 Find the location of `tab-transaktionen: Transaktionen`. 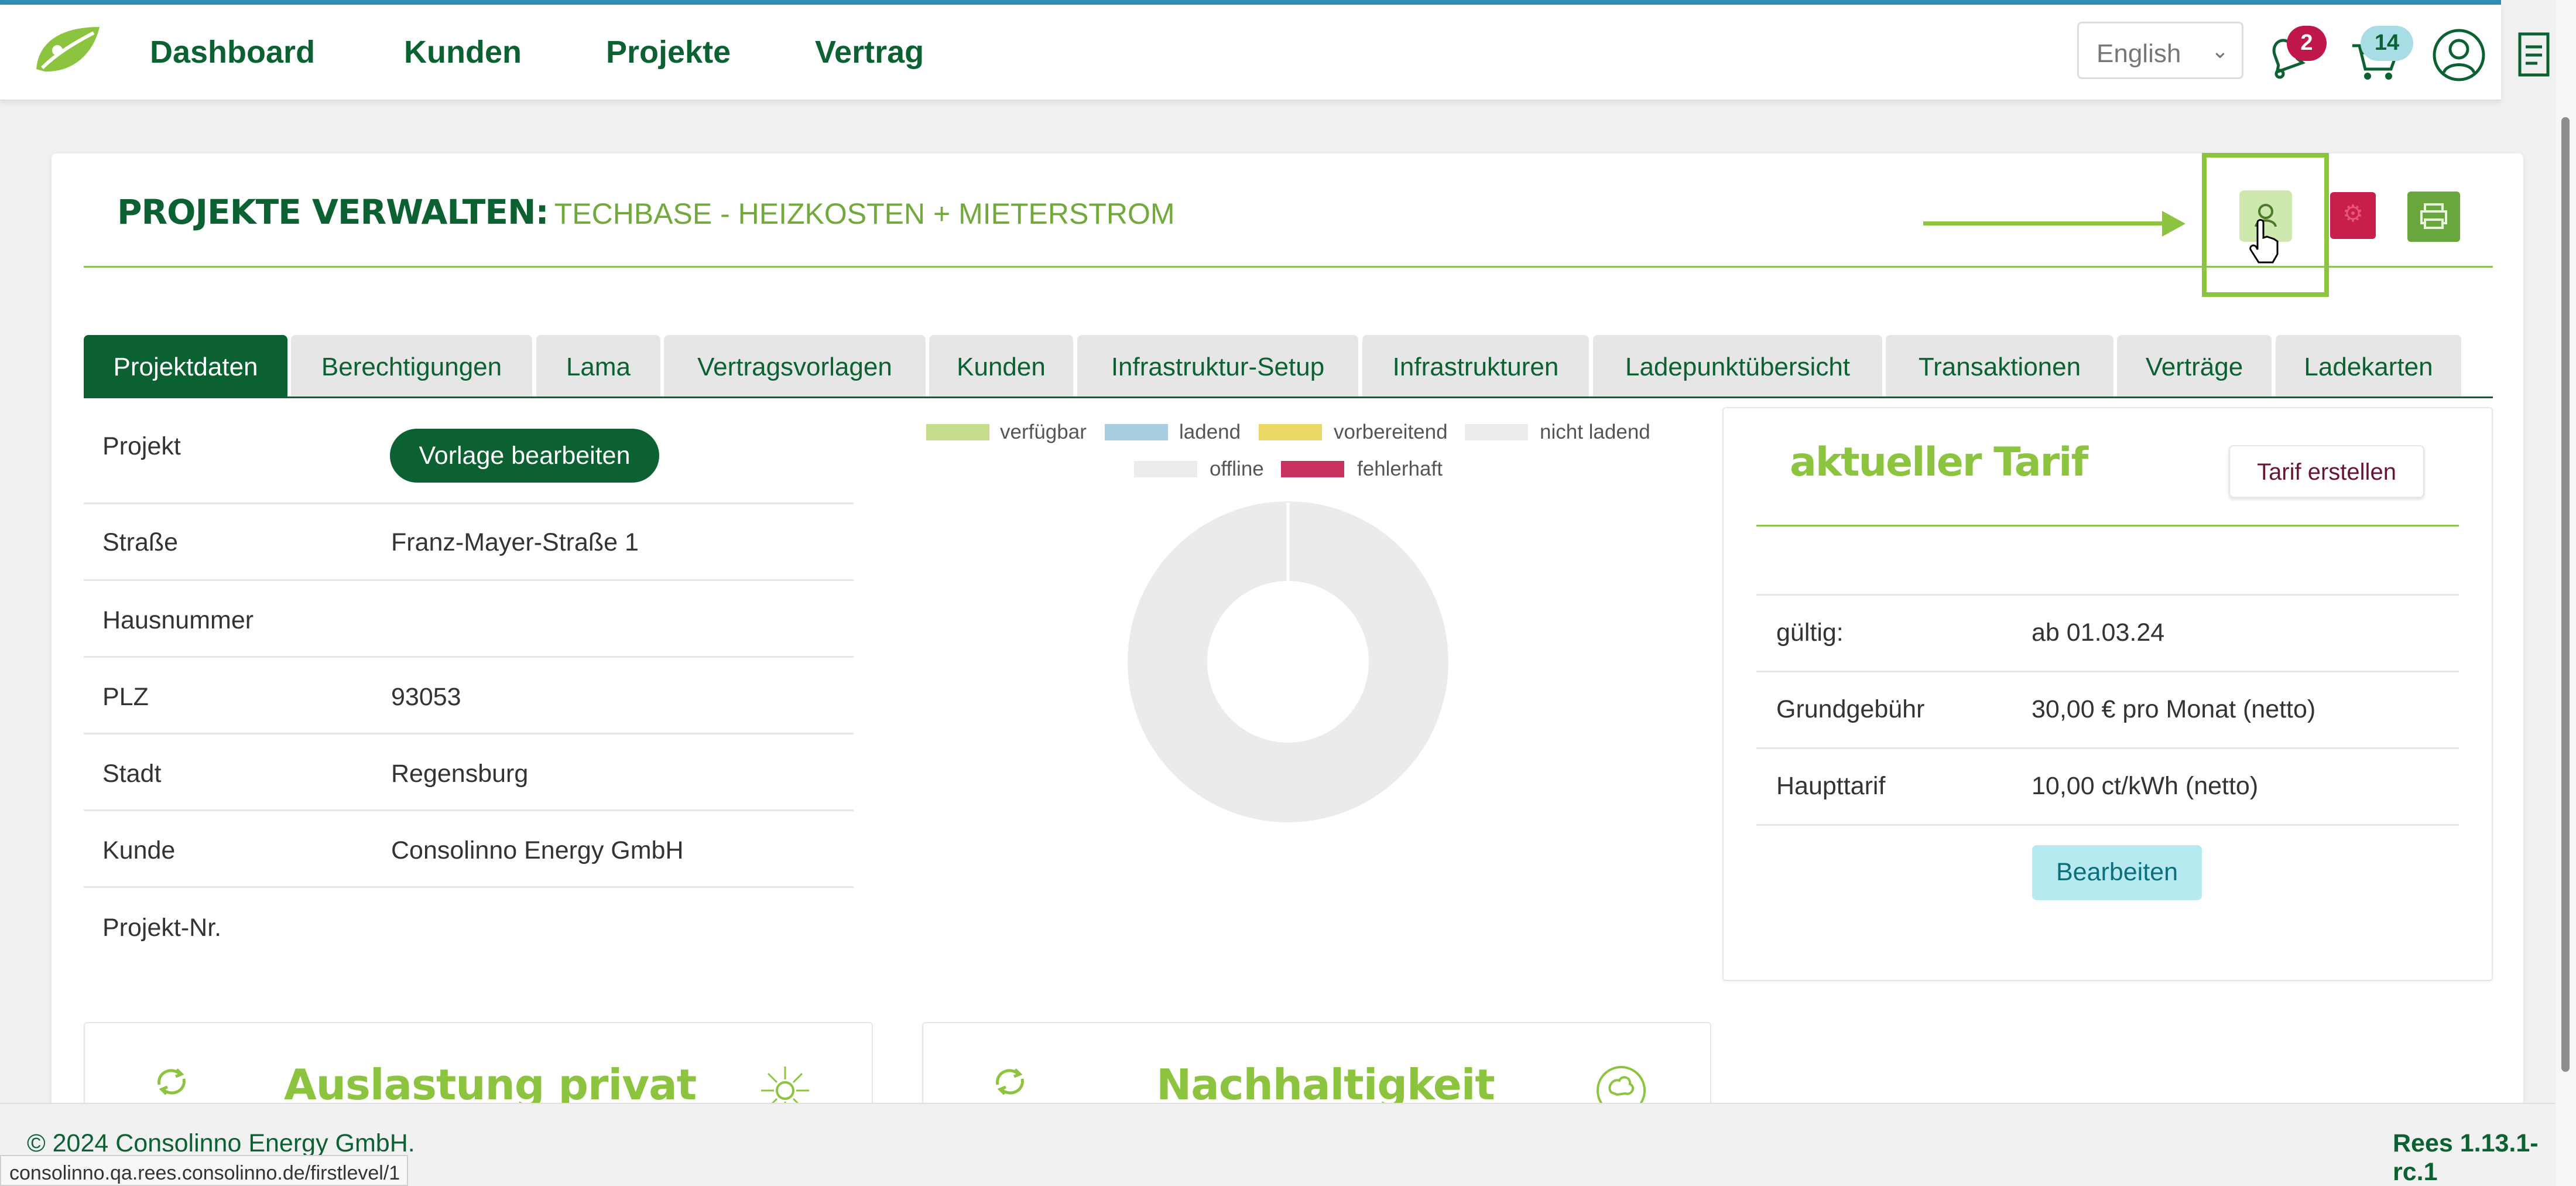

tab-transaktionen: Transaktionen is located at coordinates (1999, 366).